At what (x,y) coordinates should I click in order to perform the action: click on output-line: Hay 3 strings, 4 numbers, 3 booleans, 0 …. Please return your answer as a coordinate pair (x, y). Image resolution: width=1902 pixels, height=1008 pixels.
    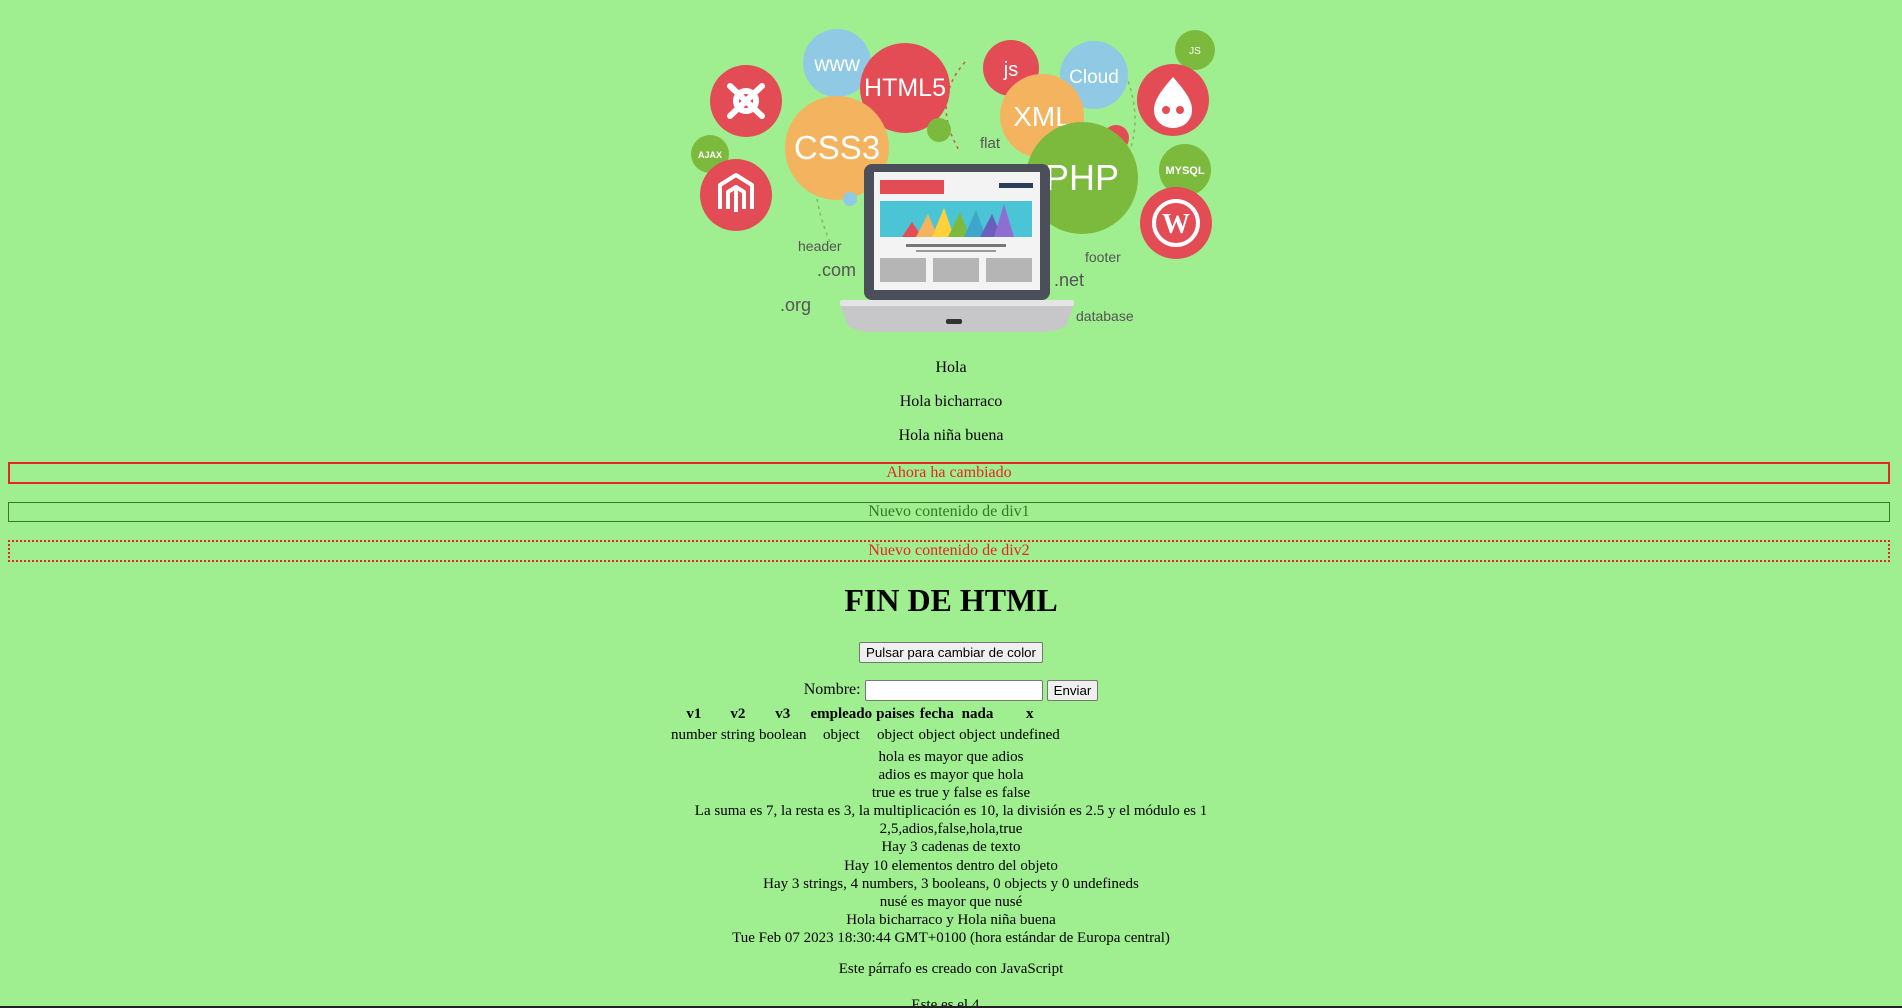
    Looking at the image, I should click on (951, 883).